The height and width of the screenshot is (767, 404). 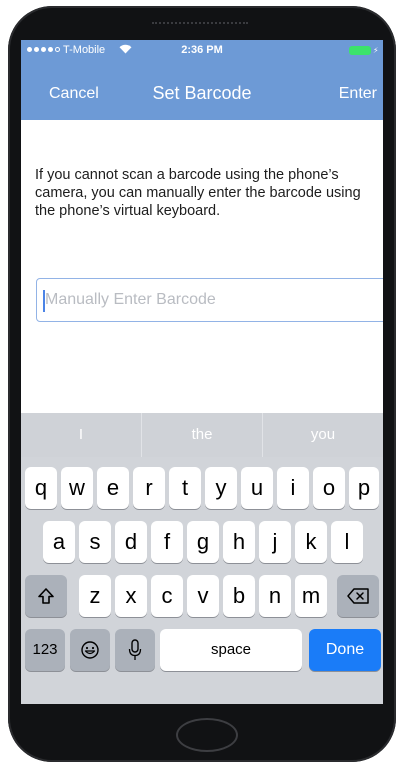 What do you see at coordinates (364, 488) in the screenshot?
I see `key-p: p` at bounding box center [364, 488].